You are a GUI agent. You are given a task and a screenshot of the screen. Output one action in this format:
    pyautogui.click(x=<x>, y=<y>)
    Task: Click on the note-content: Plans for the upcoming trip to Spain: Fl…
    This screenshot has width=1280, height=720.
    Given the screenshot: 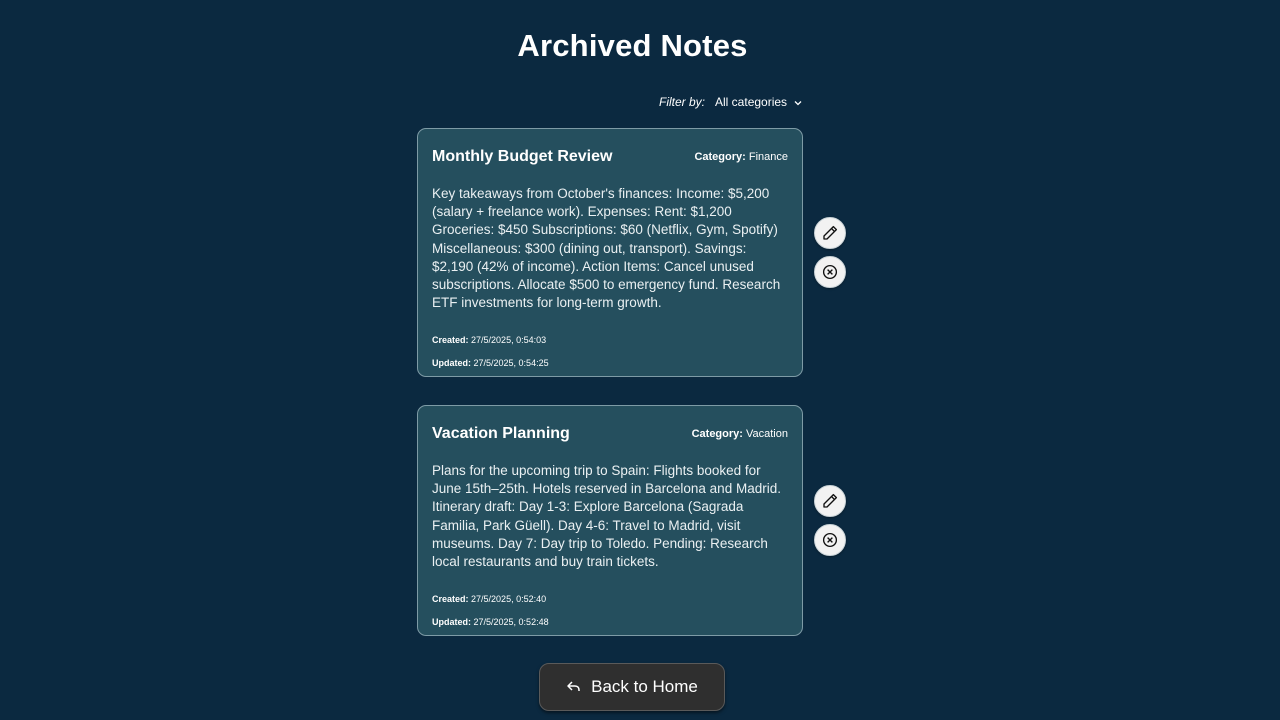 What is the action you would take?
    pyautogui.click(x=606, y=516)
    